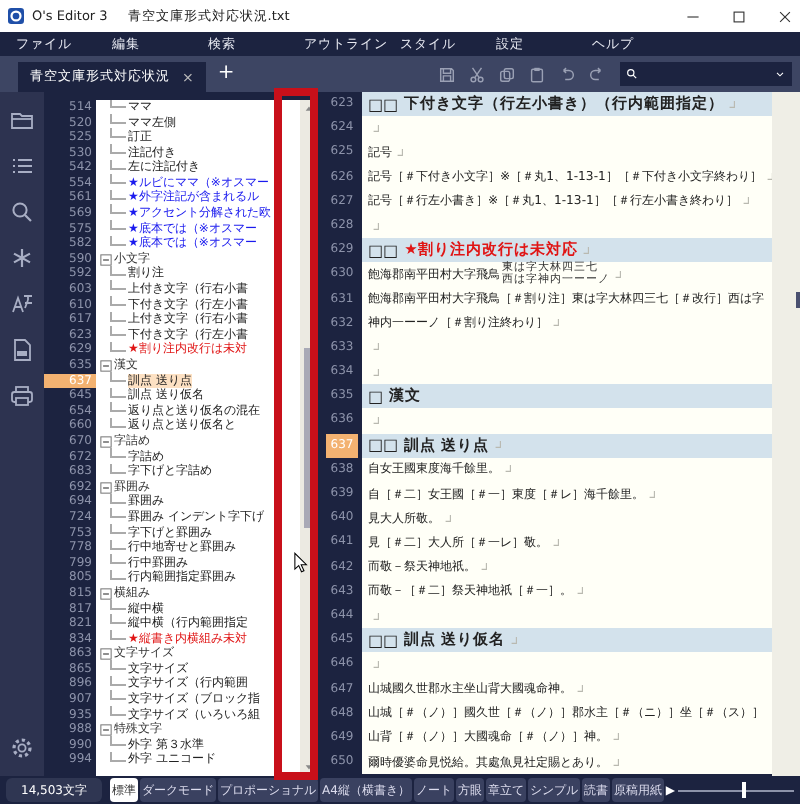  I want to click on search-field, so click(706, 74).